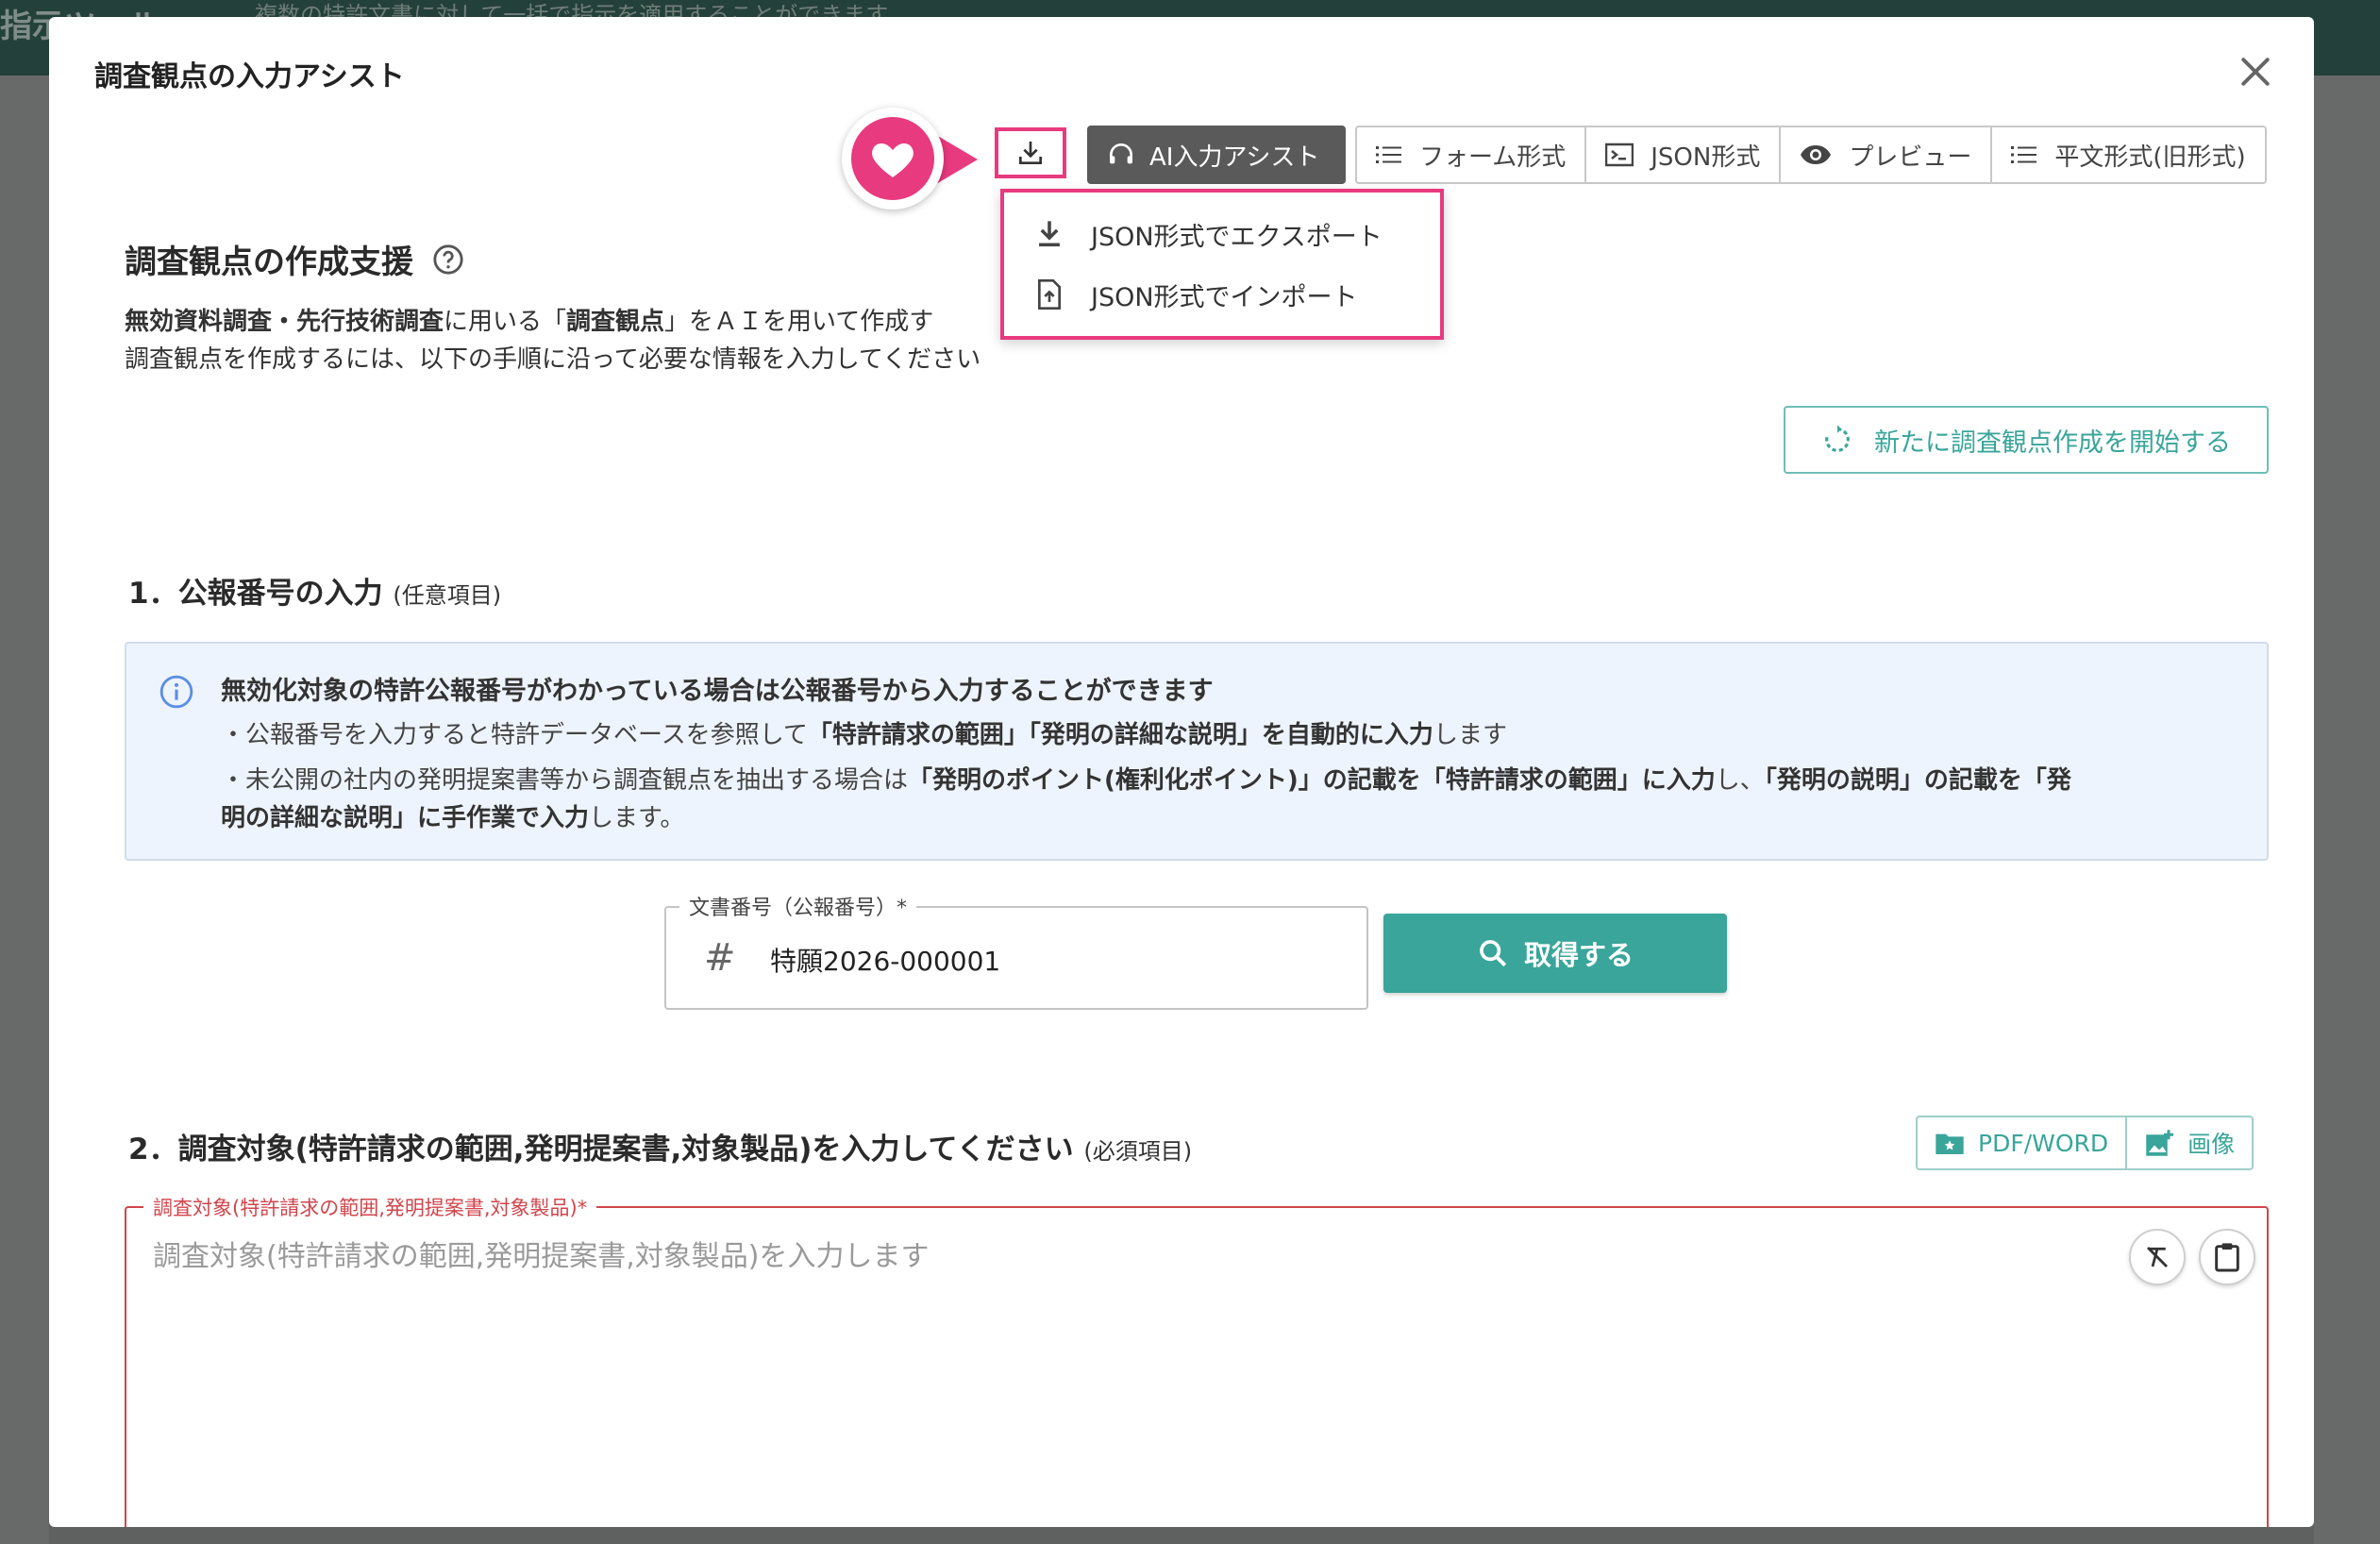 This screenshot has height=1544, width=2380. I want to click on info-line1-b: 「特許請求の範囲」「発明の詳細な説明」を自動的に入力, so click(1120, 735).